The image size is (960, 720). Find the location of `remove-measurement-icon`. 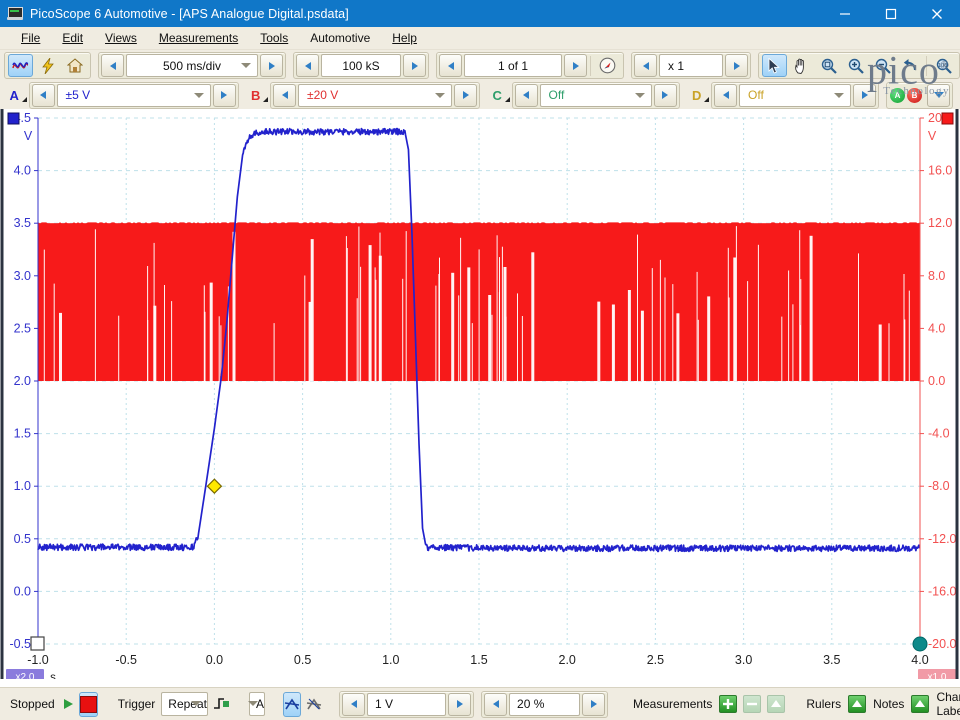

remove-measurement-icon is located at coordinates (752, 704).